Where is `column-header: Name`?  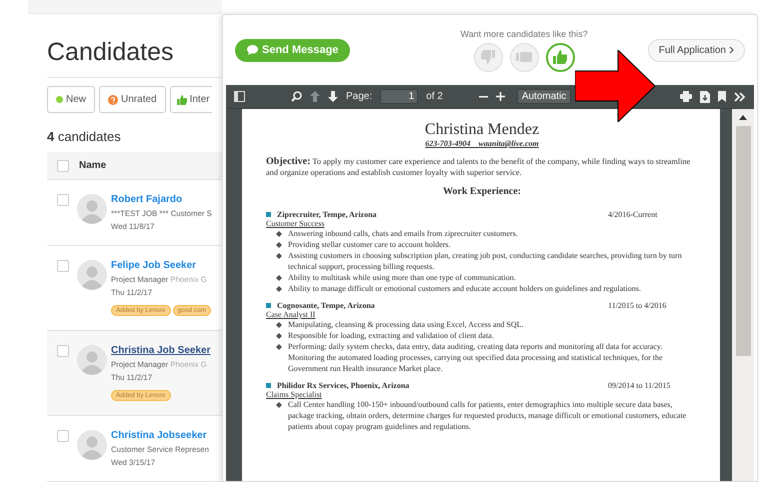
column-header: Name is located at coordinates (92, 165).